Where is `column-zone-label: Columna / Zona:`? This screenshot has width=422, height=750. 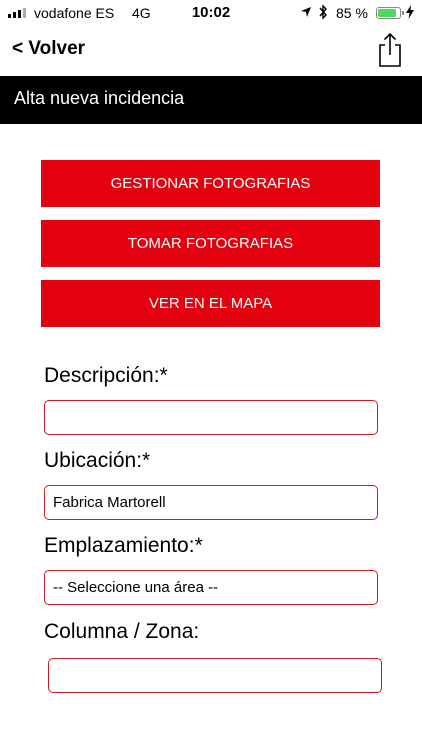
column-zone-label: Columna / Zona: is located at coordinates (122, 631).